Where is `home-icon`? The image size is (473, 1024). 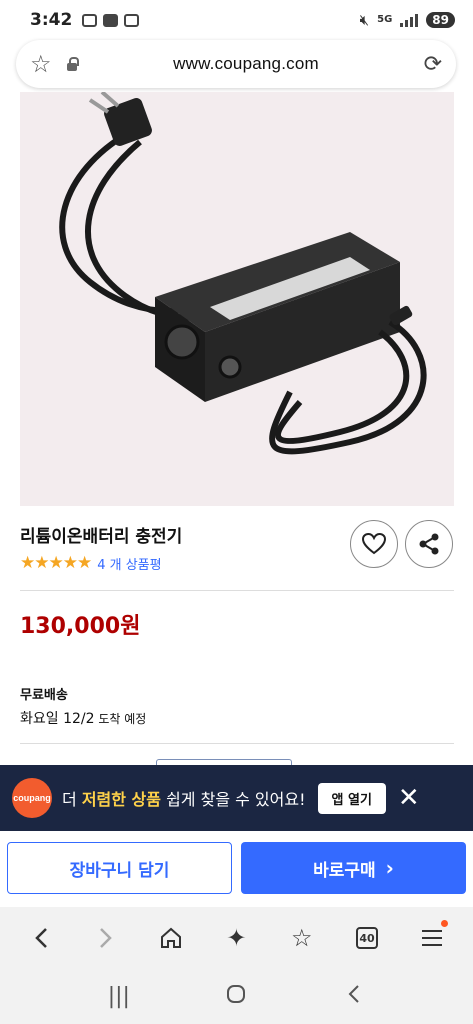 home-icon is located at coordinates (171, 938).